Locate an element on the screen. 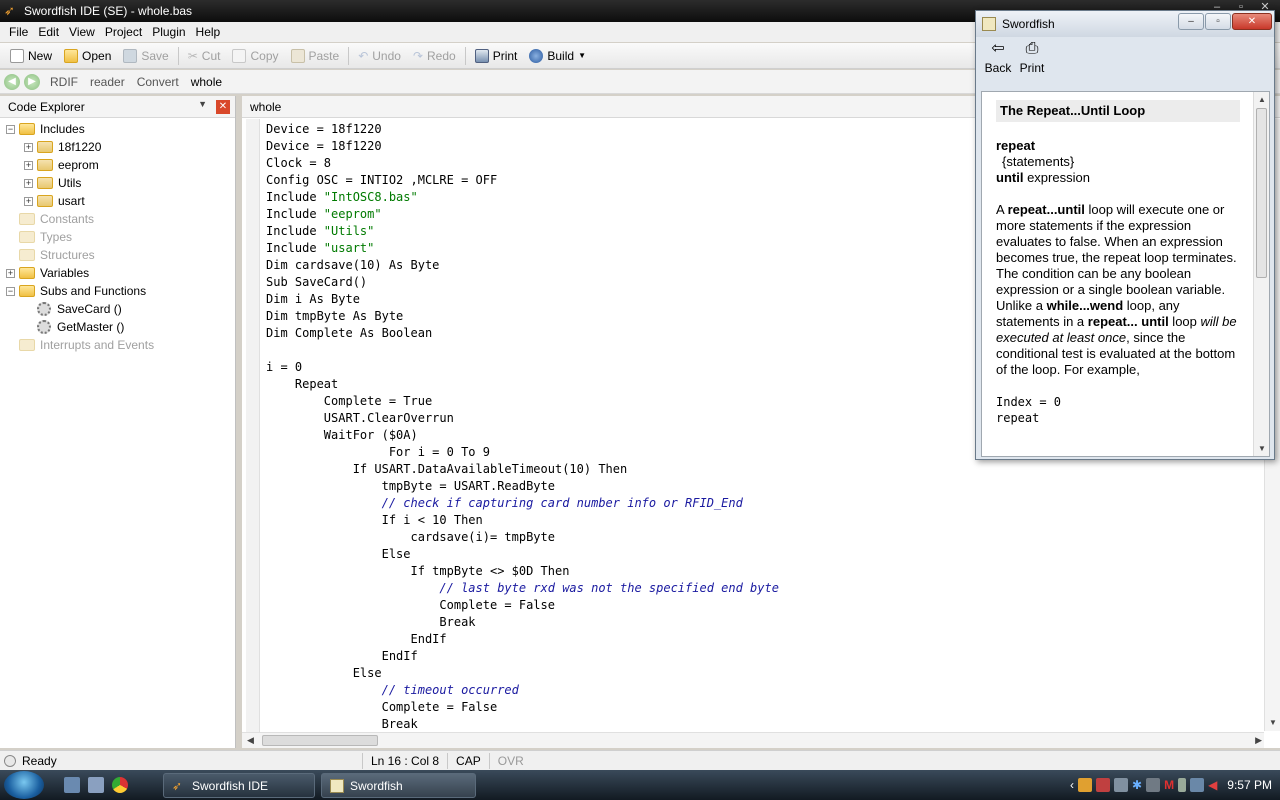 The image size is (1280, 800). build-button: Build ▼ is located at coordinates (557, 56).